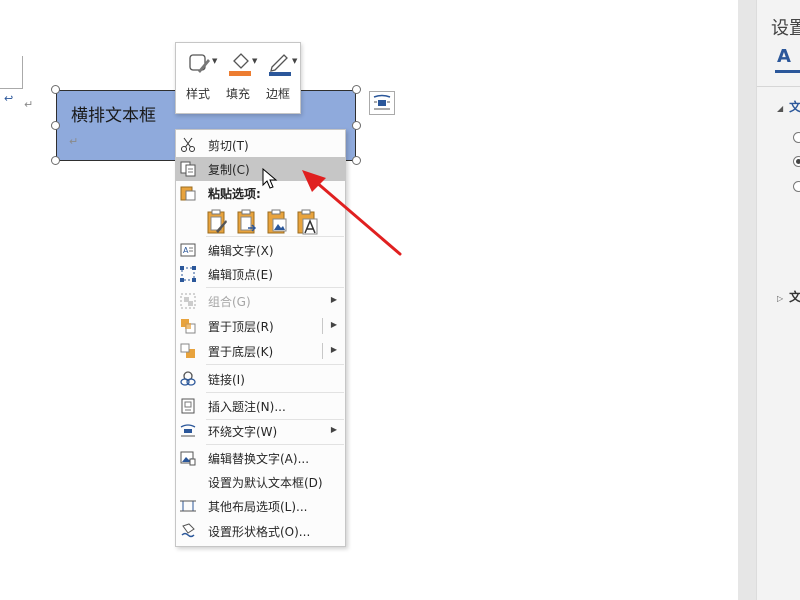  I want to click on shape-style-icon, so click(199, 63).